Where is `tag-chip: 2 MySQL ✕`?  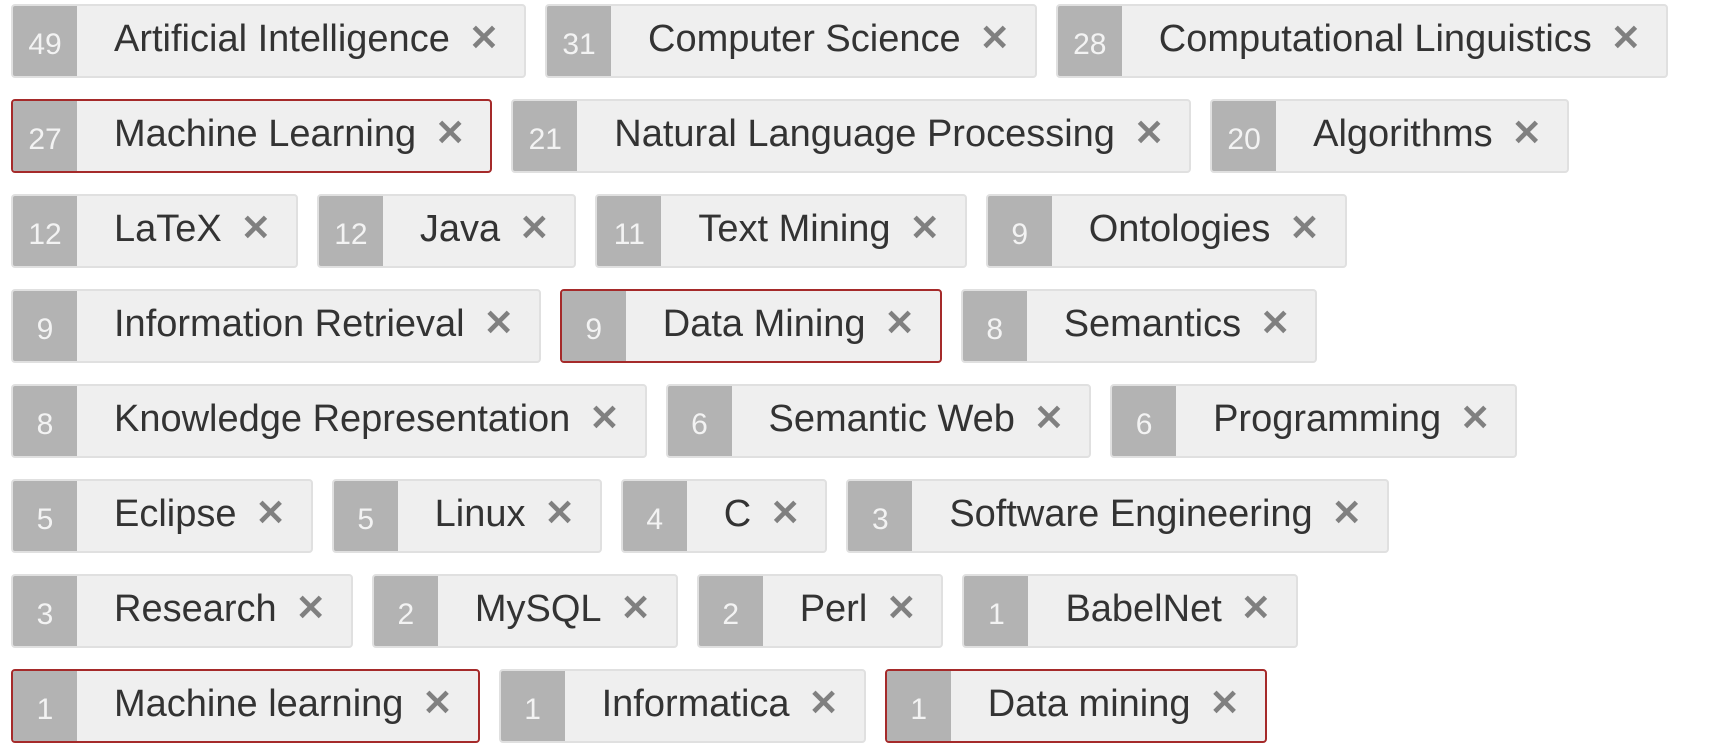
tag-chip: 2 MySQL ✕ is located at coordinates (524, 611).